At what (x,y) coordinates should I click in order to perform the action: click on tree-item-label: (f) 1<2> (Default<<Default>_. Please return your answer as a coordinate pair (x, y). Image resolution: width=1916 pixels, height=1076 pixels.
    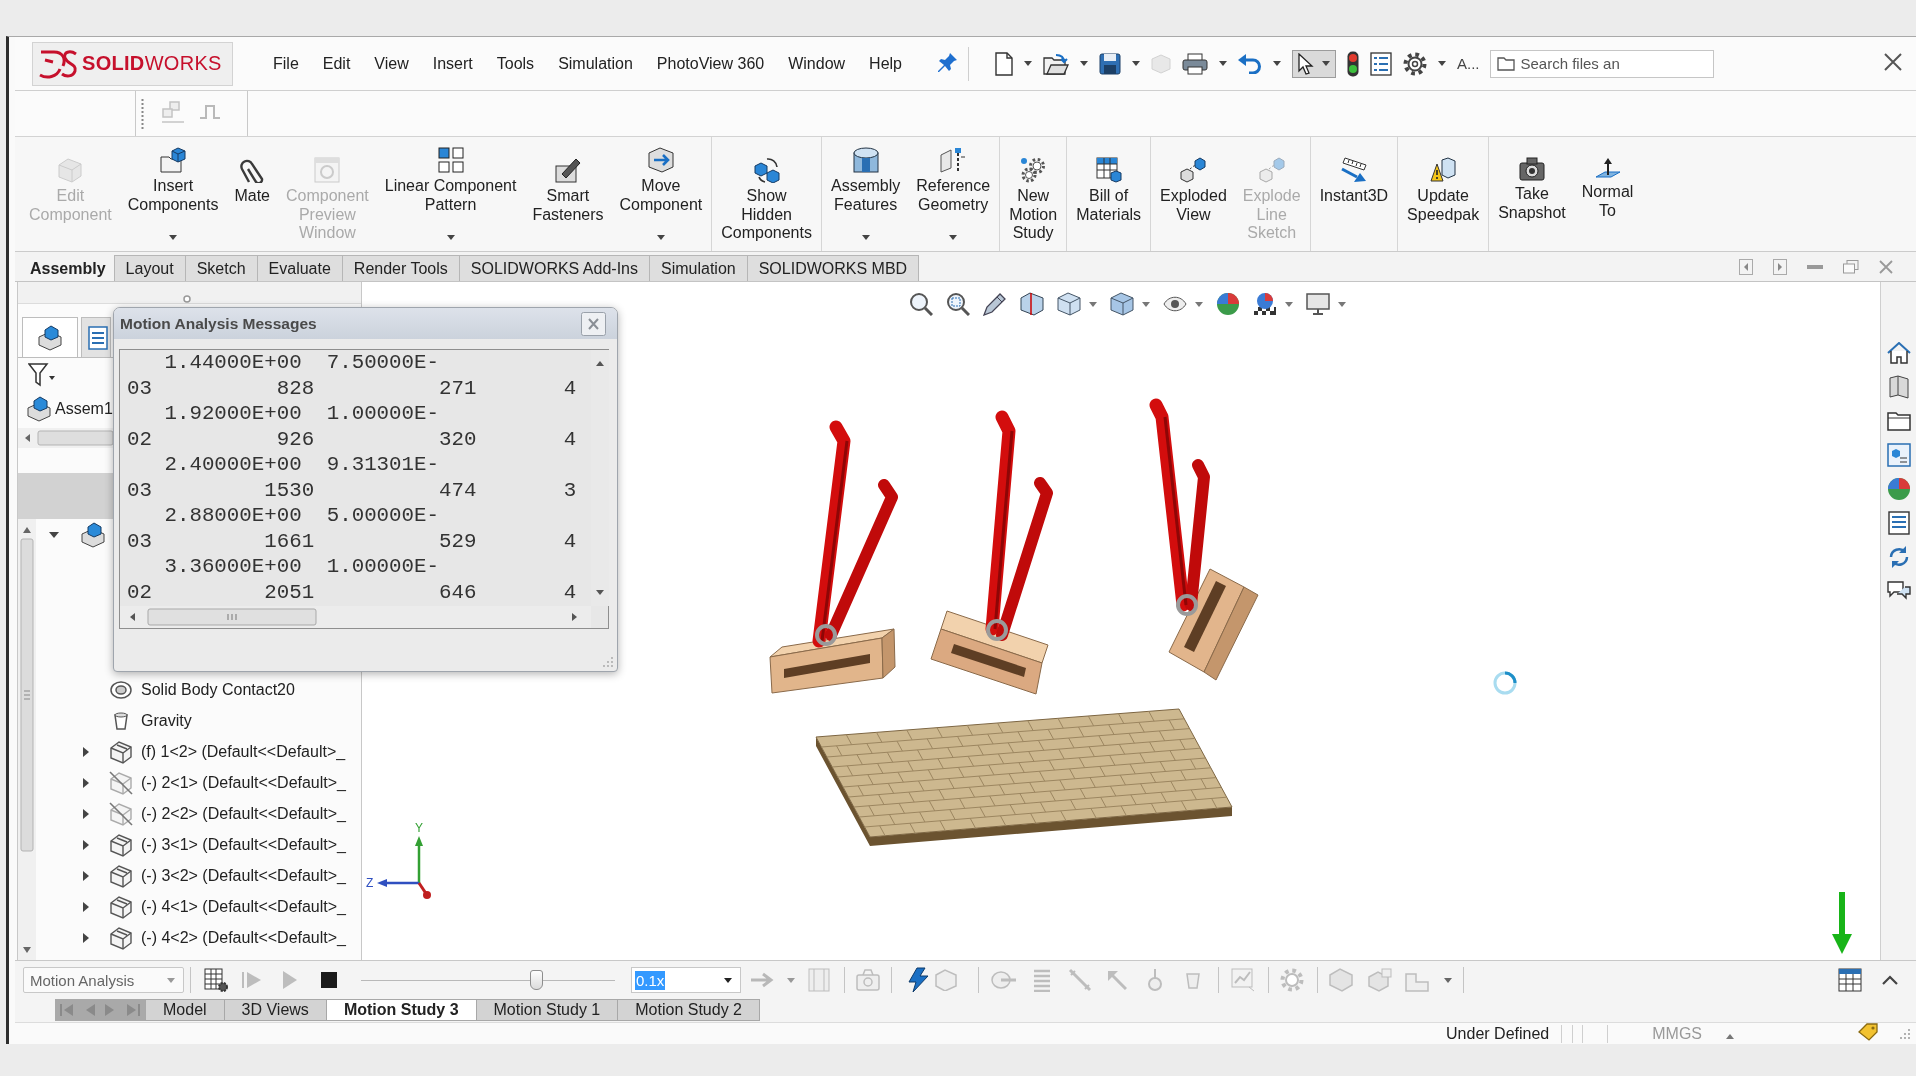
    Looking at the image, I should click on (243, 751).